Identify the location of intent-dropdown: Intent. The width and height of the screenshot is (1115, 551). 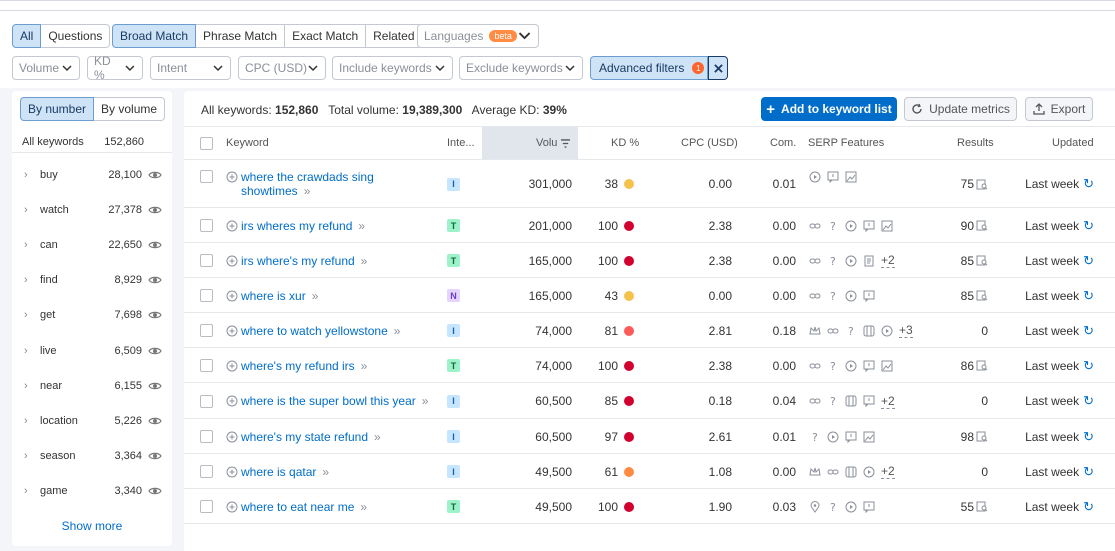
(190, 68).